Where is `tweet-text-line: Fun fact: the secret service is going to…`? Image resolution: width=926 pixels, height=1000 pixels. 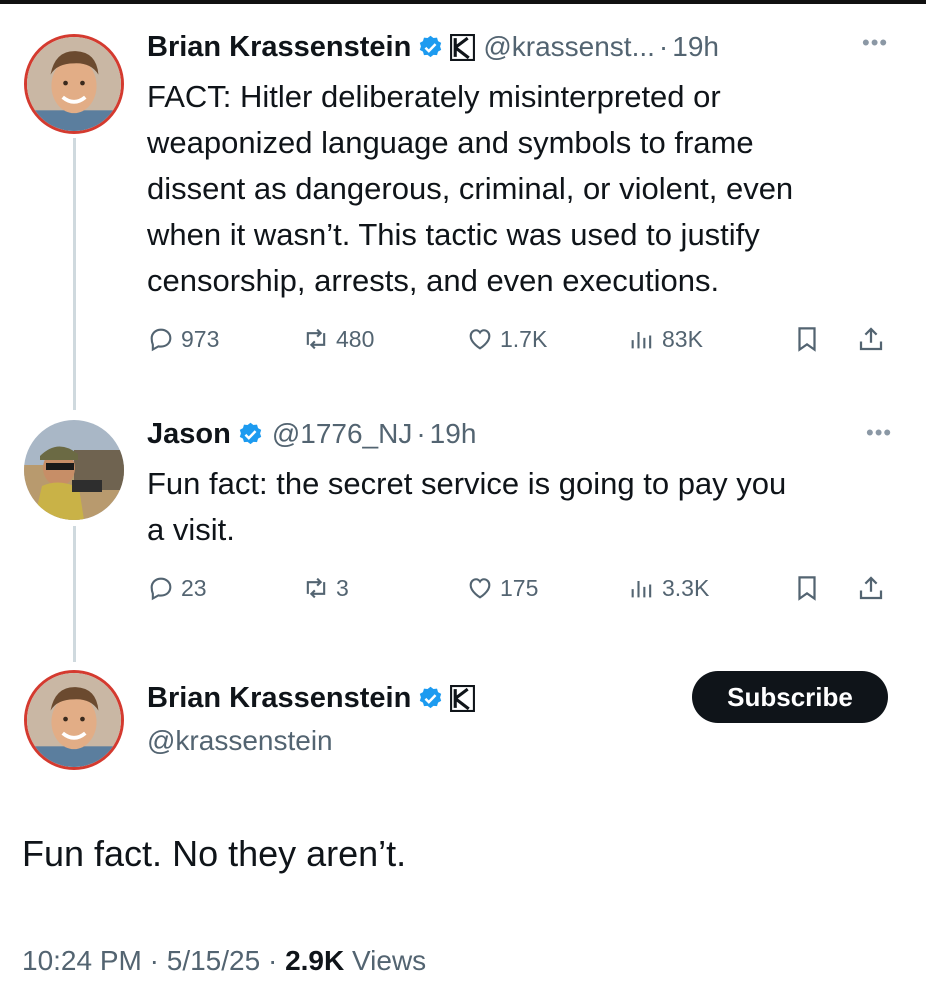
tweet-text-line: Fun fact: the secret service is going to… is located at coordinates (467, 483).